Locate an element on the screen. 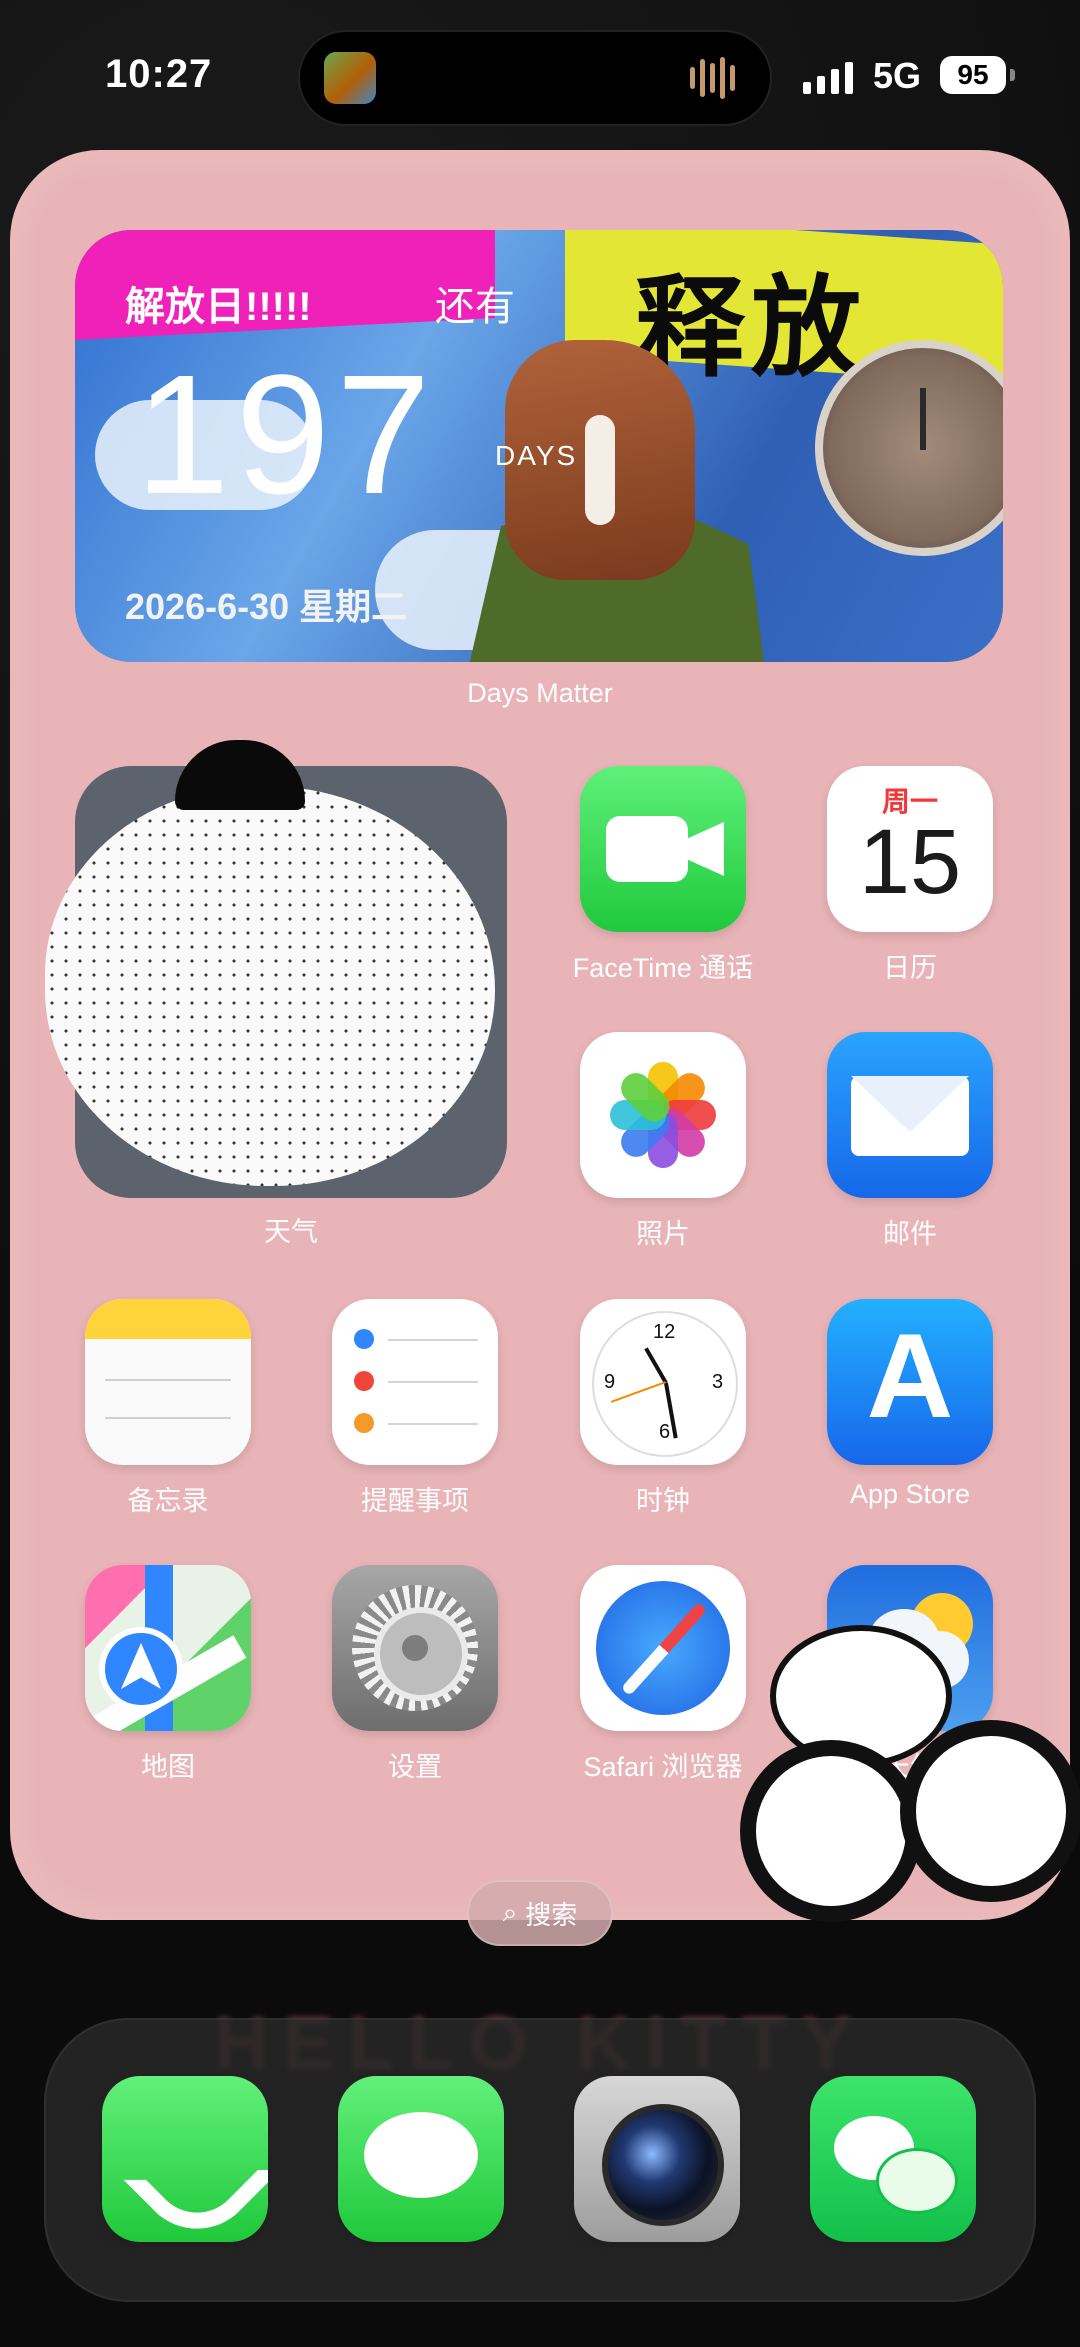  status-bar: 10:27 5G 95 is located at coordinates (540, 75).